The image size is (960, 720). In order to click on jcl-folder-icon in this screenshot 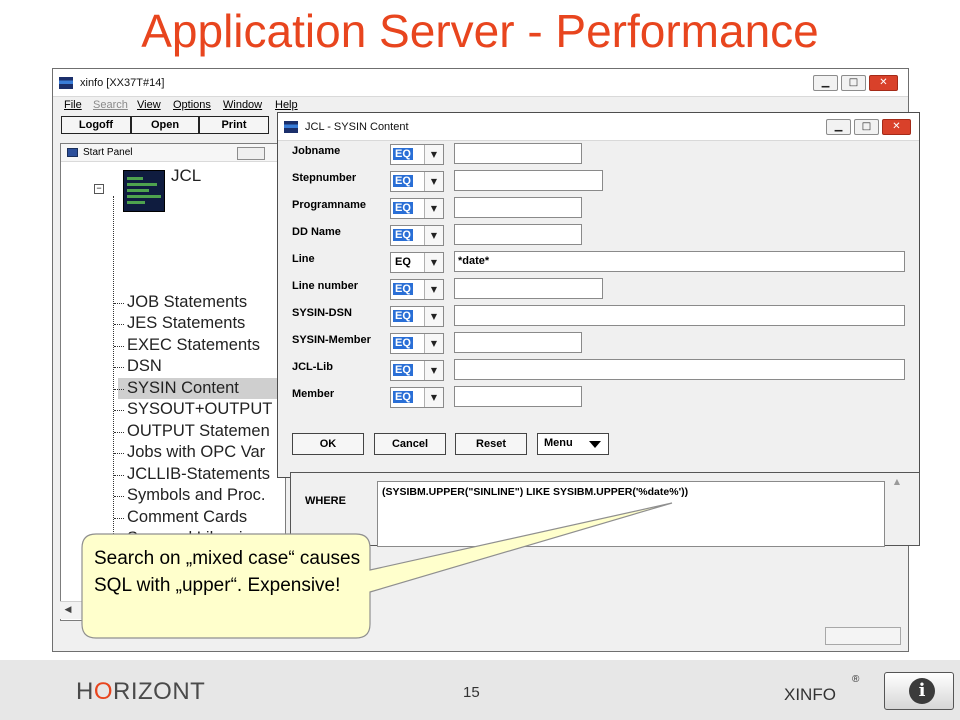, I will do `click(144, 191)`.